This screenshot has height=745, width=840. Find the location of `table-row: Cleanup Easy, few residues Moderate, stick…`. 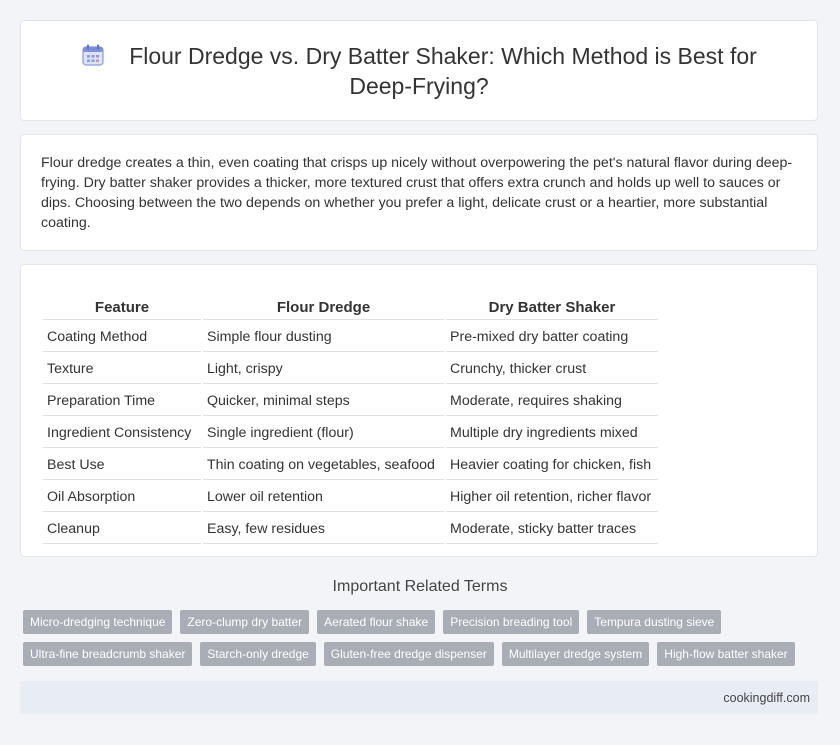

table-row: Cleanup Easy, few residues Moderate, stick… is located at coordinates (350, 529).